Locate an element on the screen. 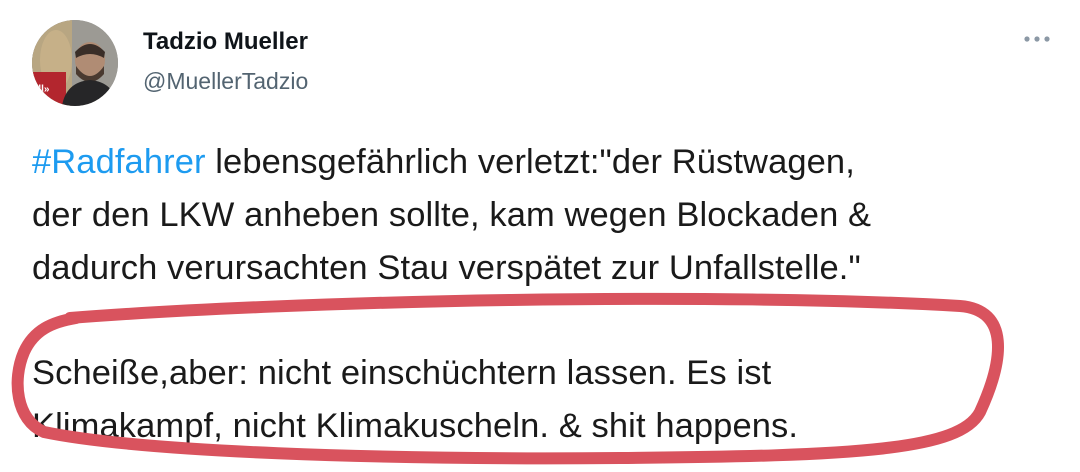 The image size is (1080, 472). avatar: dl» is located at coordinates (75, 63).